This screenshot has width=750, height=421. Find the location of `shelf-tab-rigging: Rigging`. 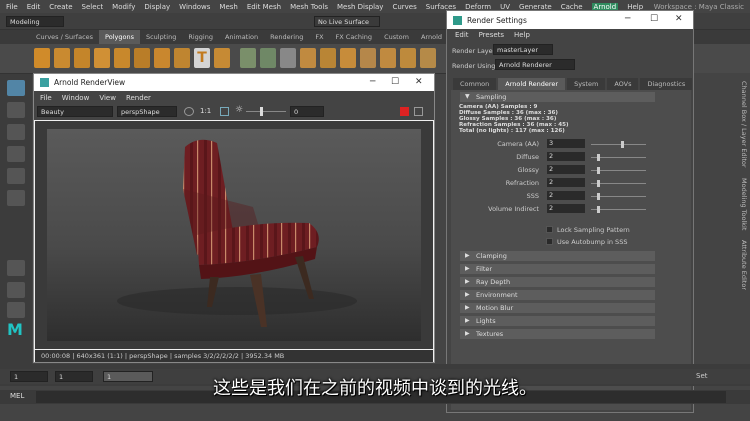

shelf-tab-rigging: Rigging is located at coordinates (200, 37).